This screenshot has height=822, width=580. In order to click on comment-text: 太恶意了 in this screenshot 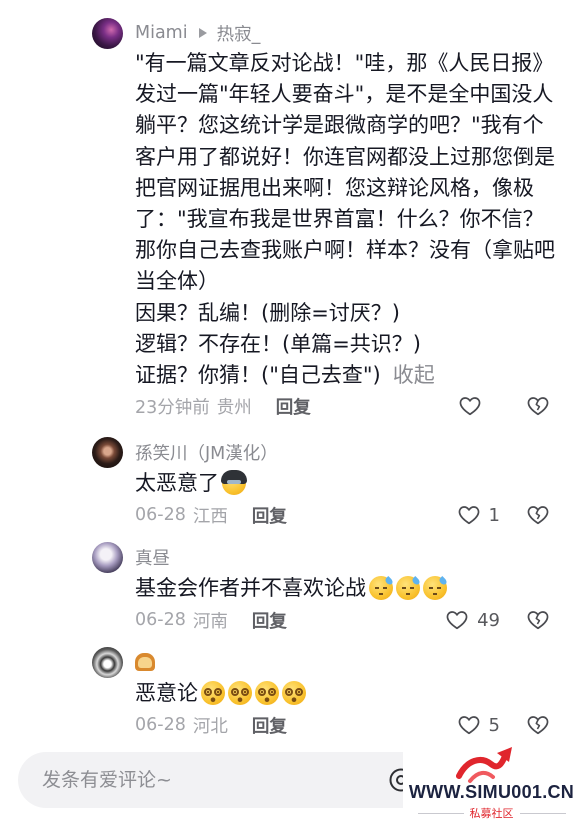, I will do `click(347, 483)`.